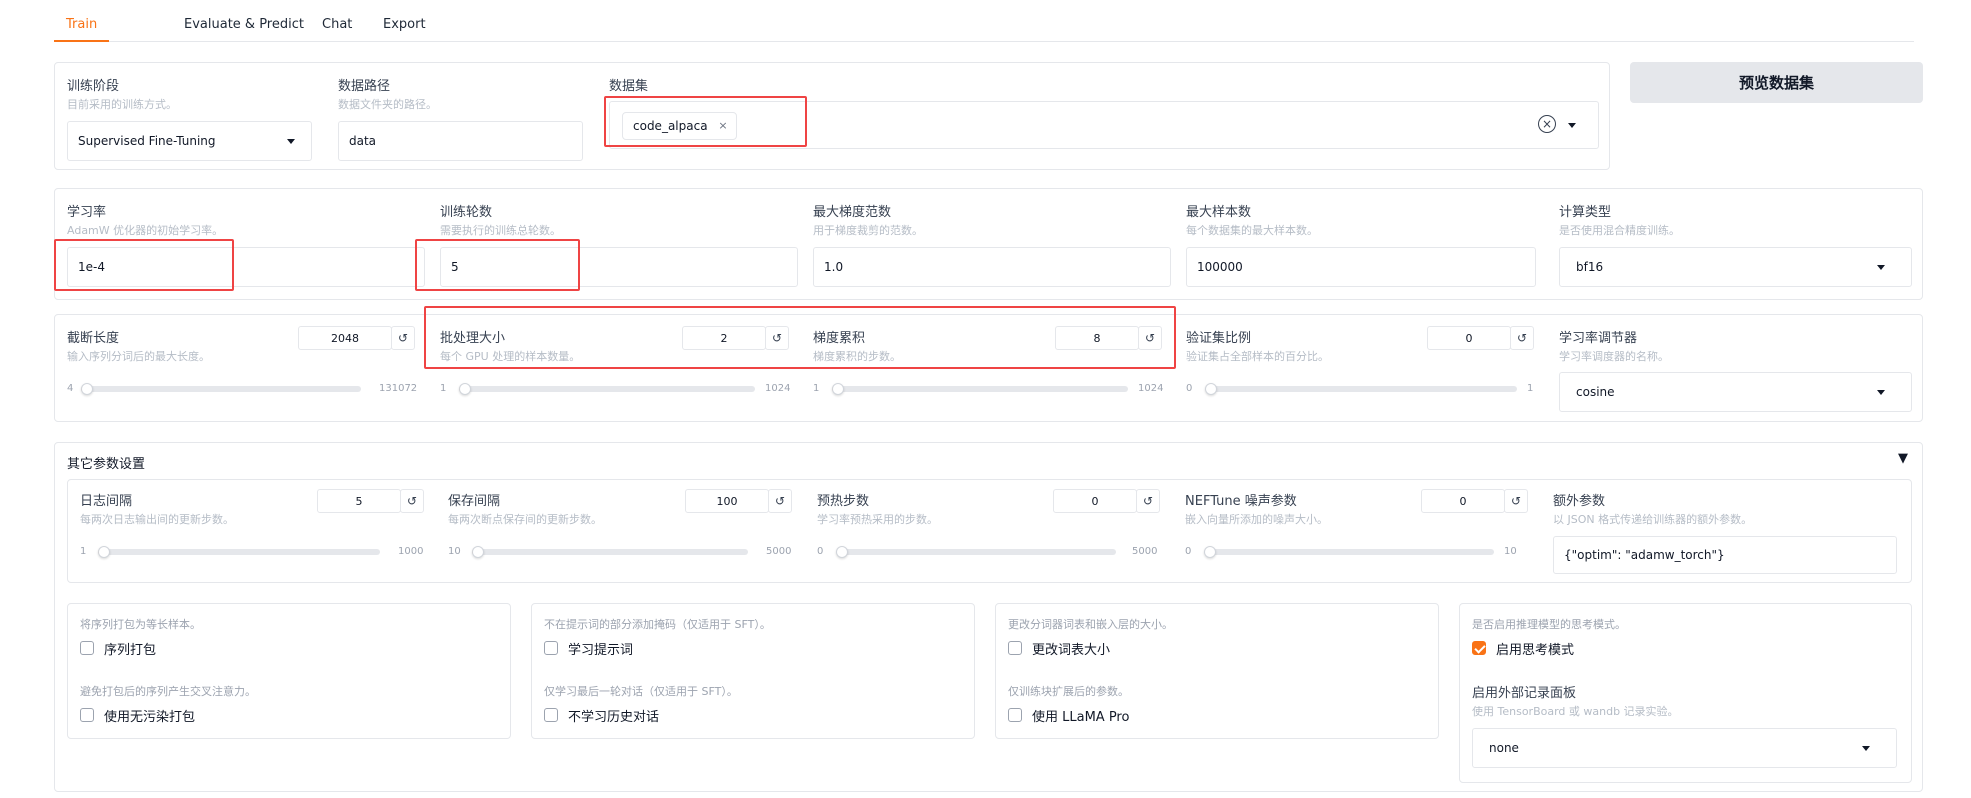 This screenshot has height=798, width=1971. What do you see at coordinates (1252, 230) in the screenshot?
I see `max-samples-info: 每个数据集的最大样本数。` at bounding box center [1252, 230].